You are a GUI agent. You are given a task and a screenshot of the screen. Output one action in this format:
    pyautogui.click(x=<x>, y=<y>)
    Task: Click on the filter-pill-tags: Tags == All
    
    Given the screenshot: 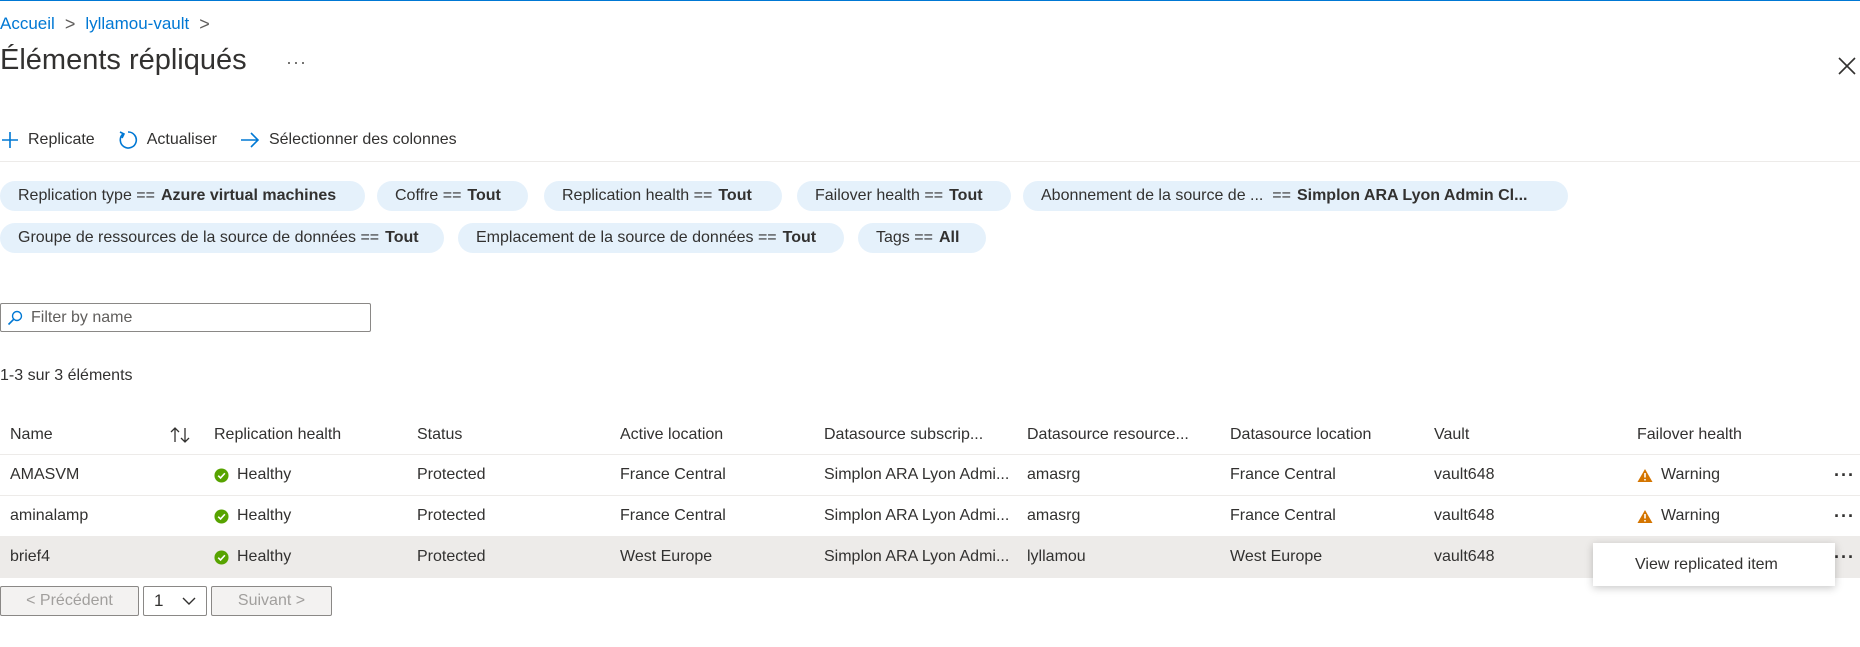 What is the action you would take?
    pyautogui.click(x=922, y=238)
    